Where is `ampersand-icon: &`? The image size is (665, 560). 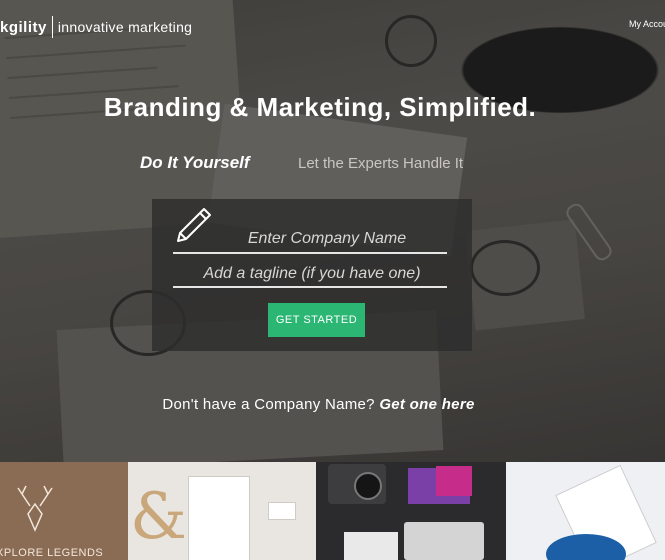 ampersand-icon: & is located at coordinates (158, 517).